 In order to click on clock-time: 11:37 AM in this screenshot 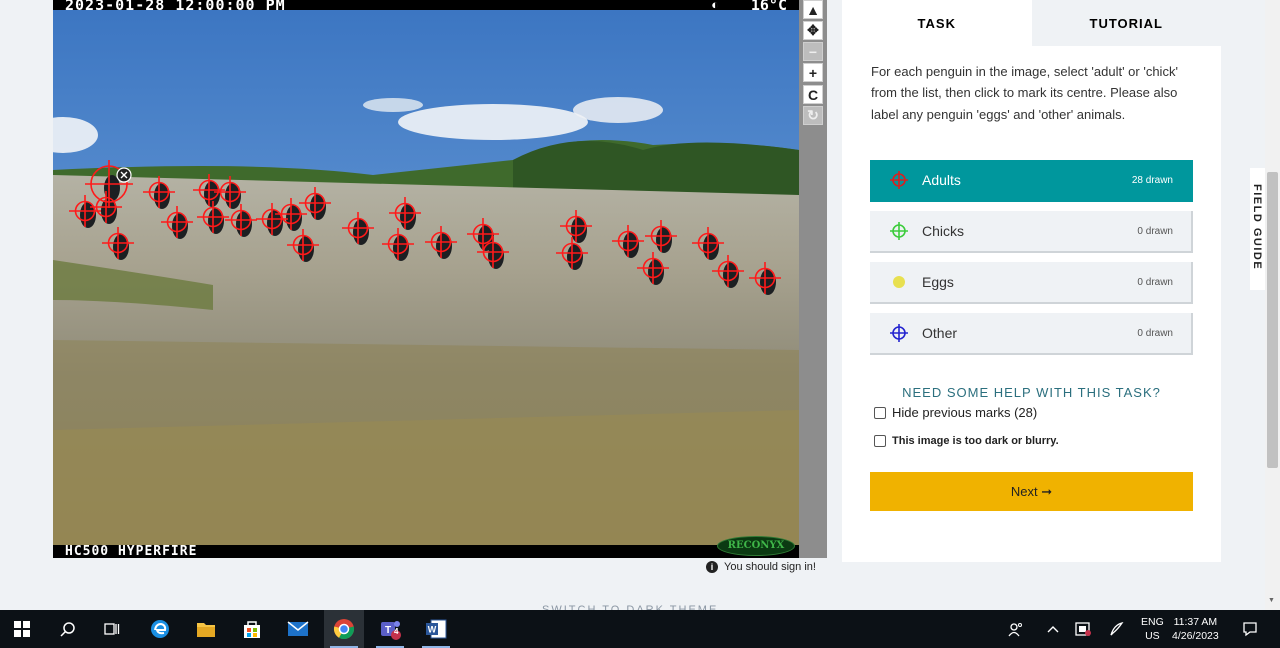, I will do `click(1195, 622)`.